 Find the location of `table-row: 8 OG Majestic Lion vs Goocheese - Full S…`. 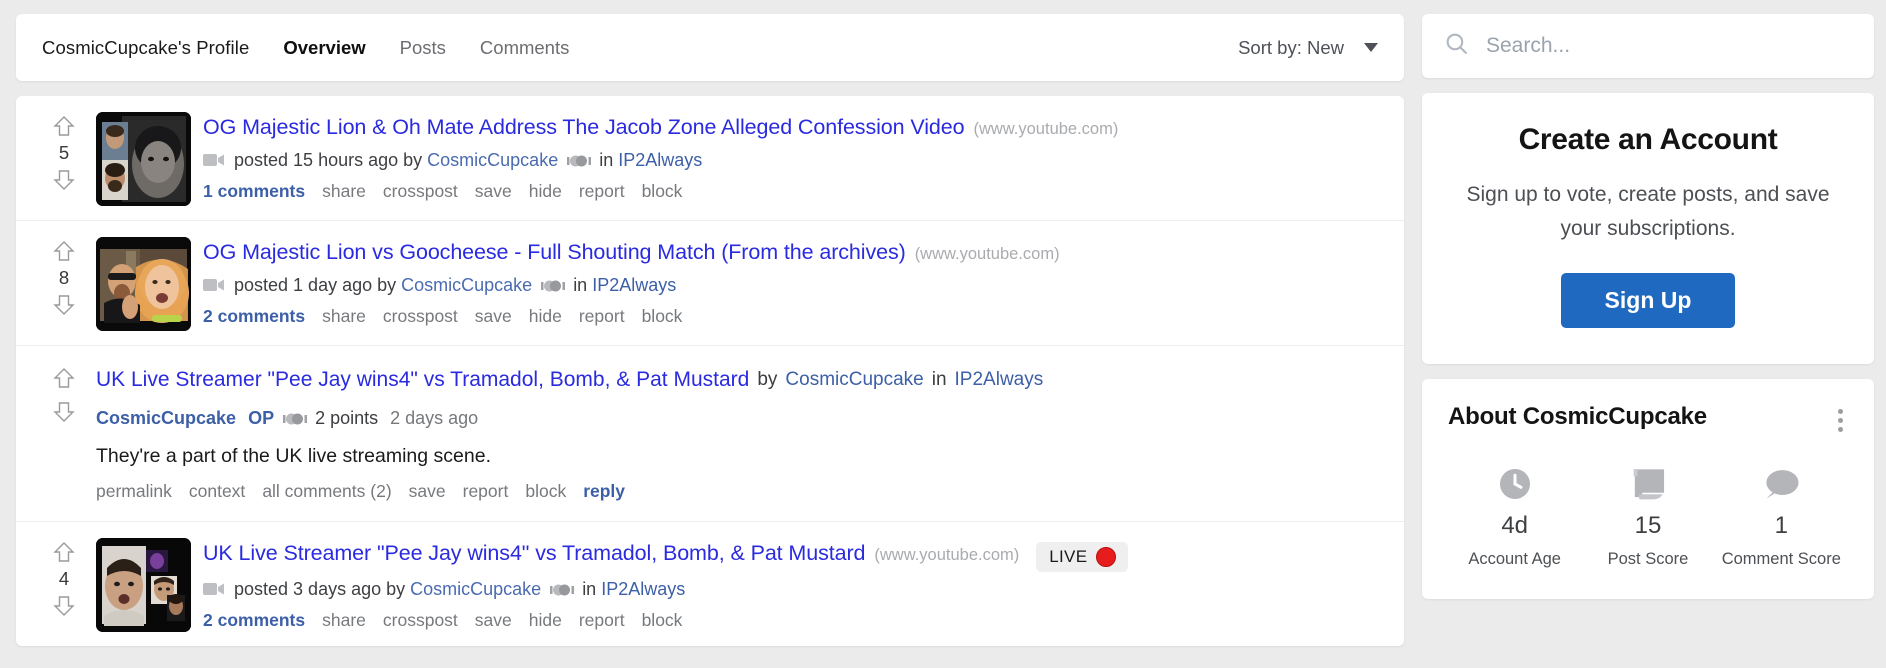

table-row: 8 OG Majestic Lion vs Goocheese - Full S… is located at coordinates (710, 283).